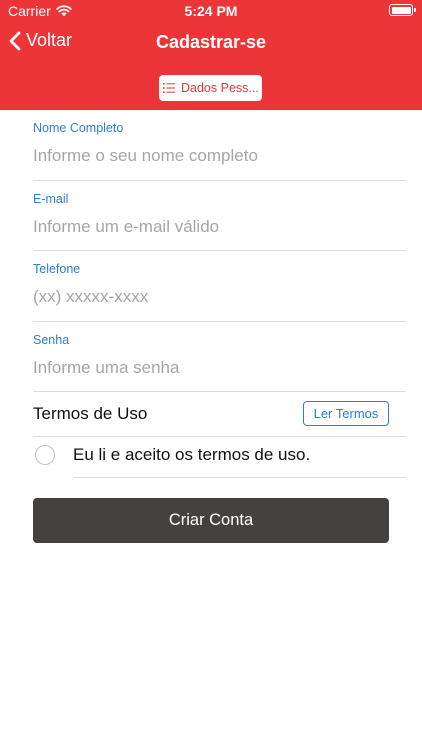 The image size is (422, 750). Describe the element at coordinates (49, 40) in the screenshot. I see `back-button-label: Voltar` at that location.